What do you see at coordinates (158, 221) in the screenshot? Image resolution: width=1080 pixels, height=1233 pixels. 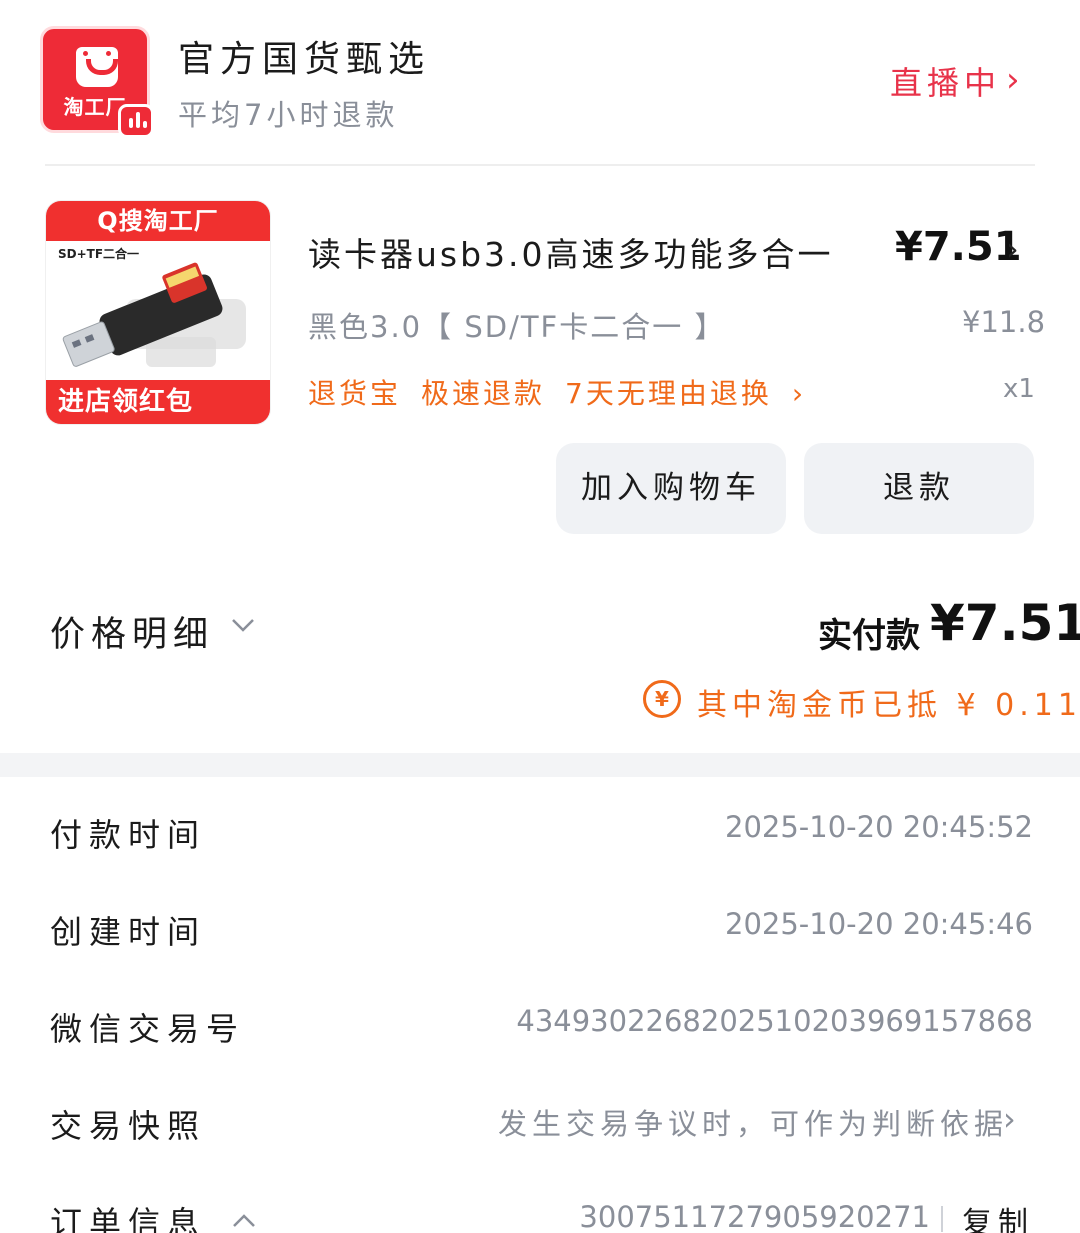 I see `product-image-search-banner: Q搜淘工厂` at bounding box center [158, 221].